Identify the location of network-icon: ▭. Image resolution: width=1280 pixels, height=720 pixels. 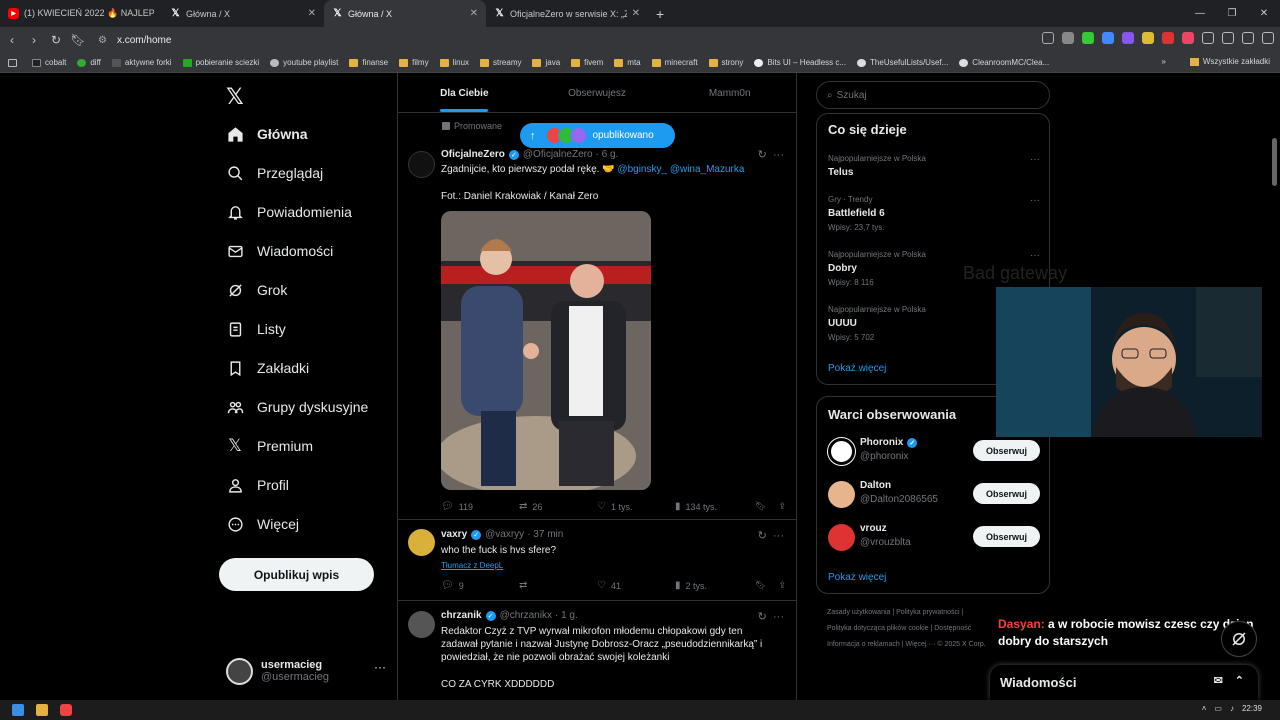
(1218, 708).